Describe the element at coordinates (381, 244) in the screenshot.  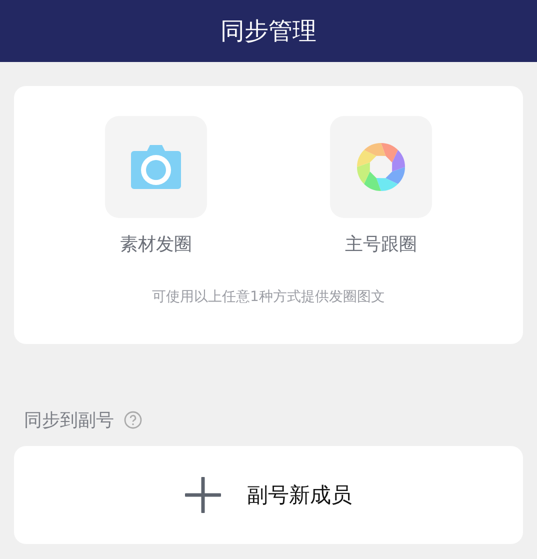
I see `option-label: 主号跟圈` at that location.